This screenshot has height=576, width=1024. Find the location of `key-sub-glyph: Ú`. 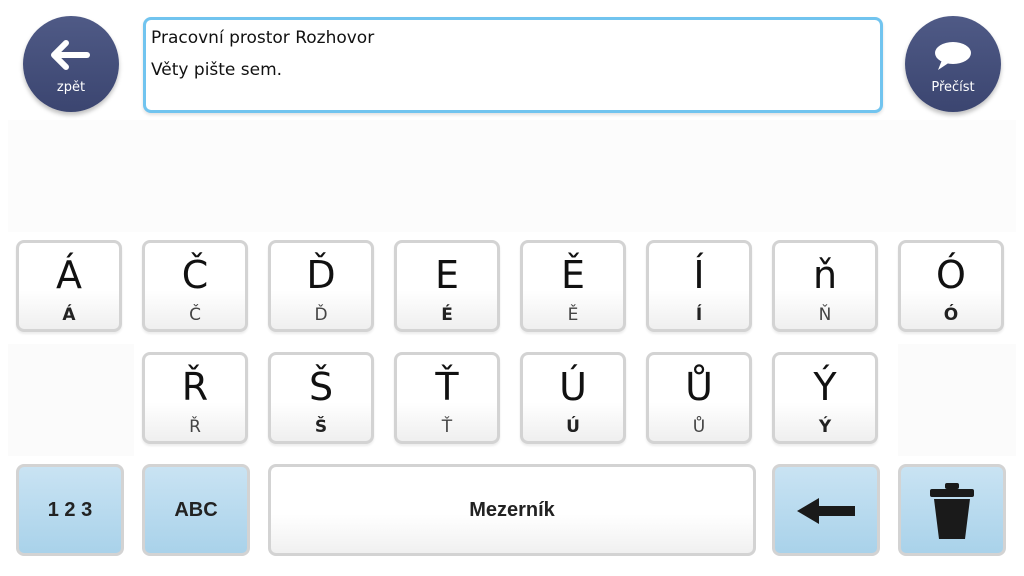

key-sub-glyph: Ú is located at coordinates (573, 427).